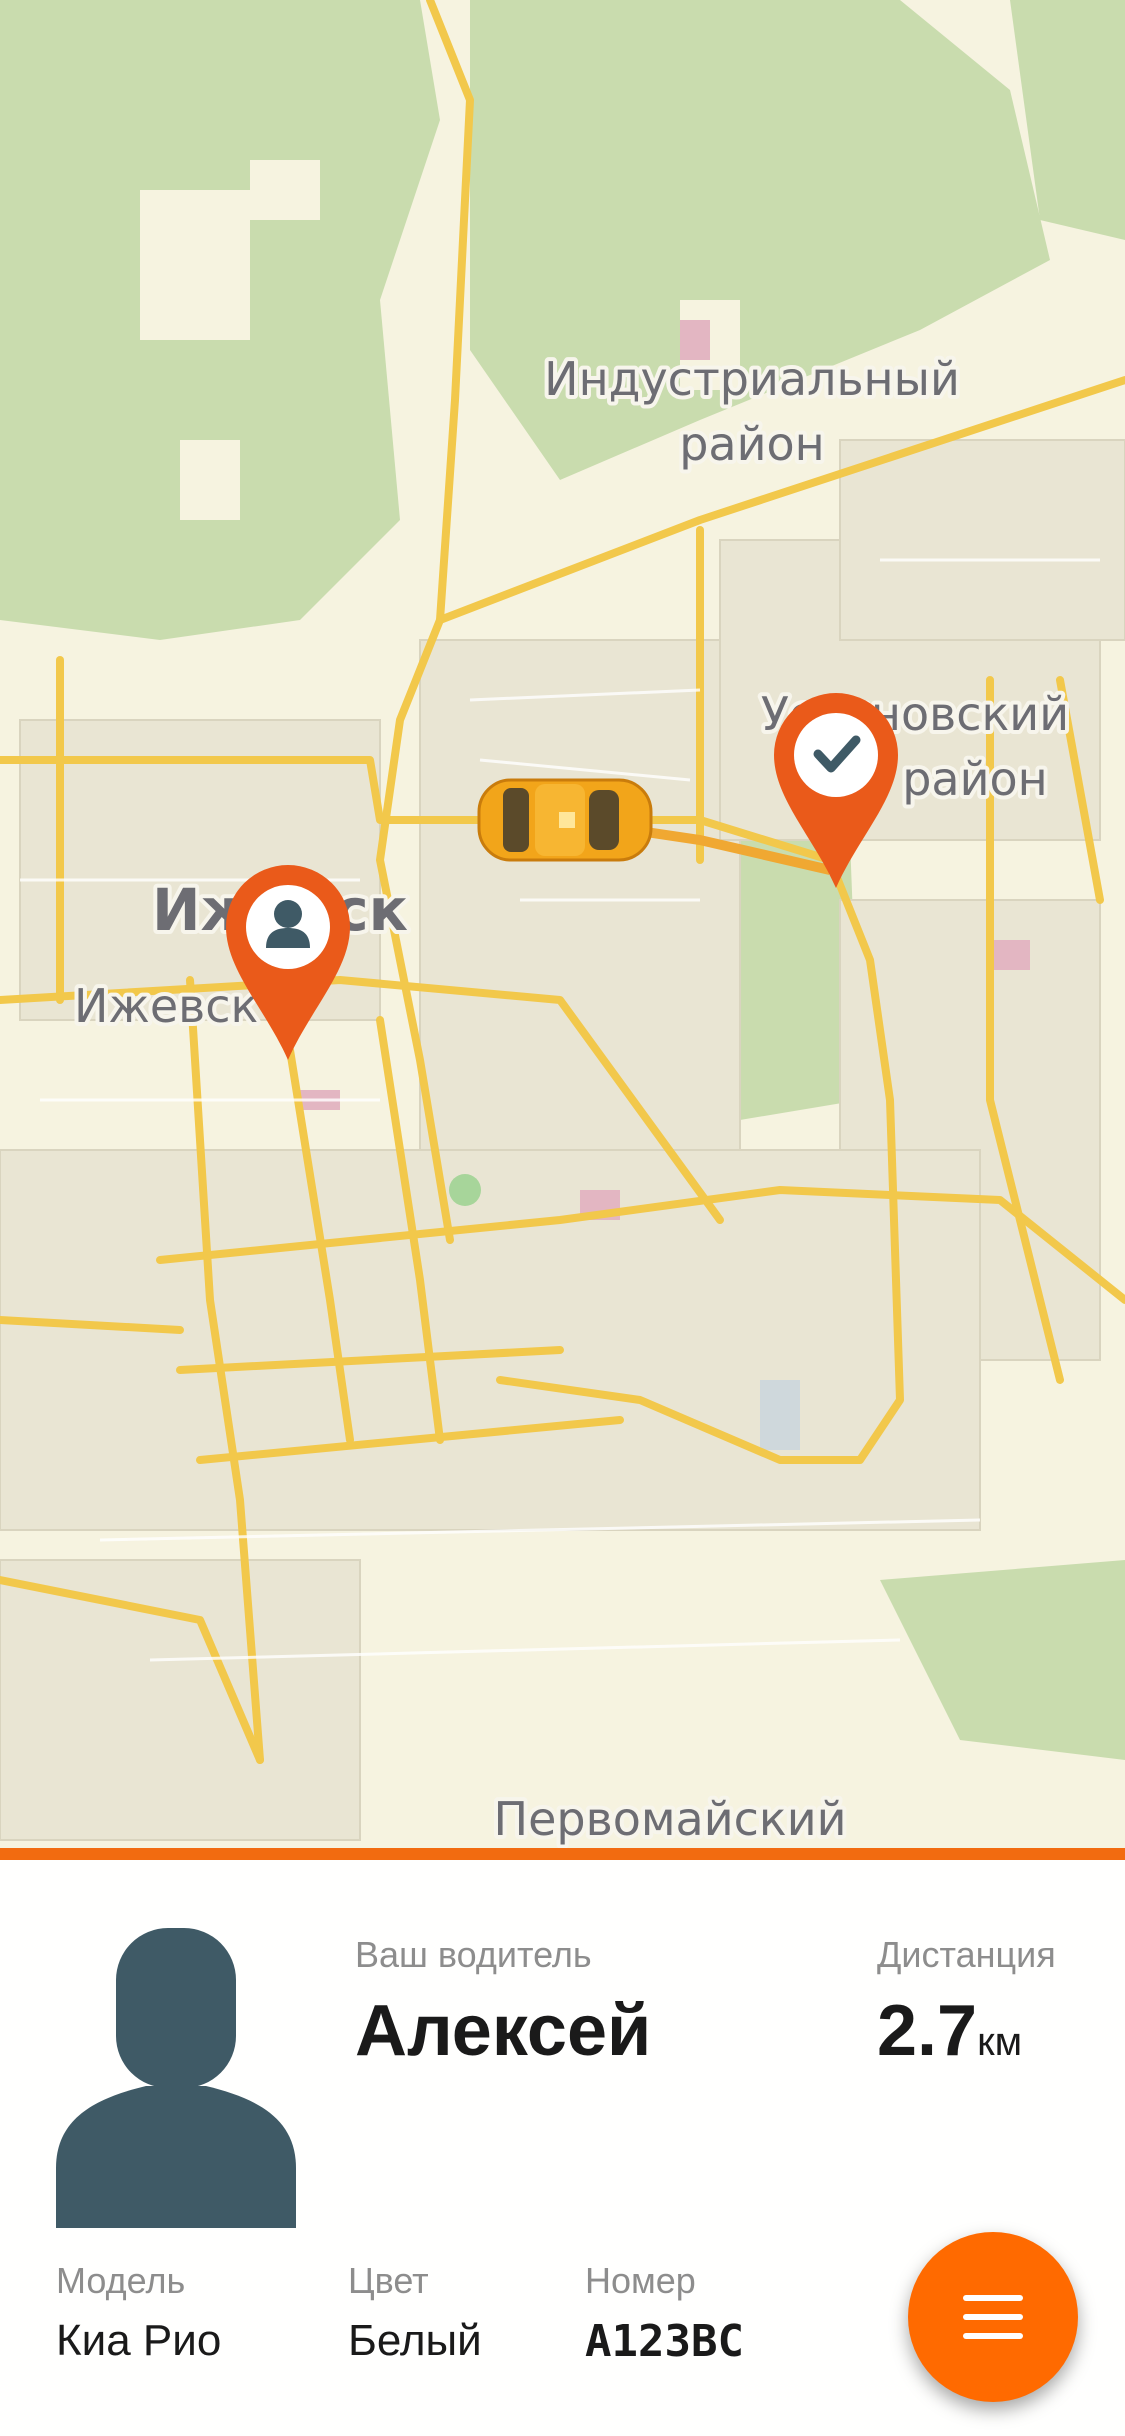 The width and height of the screenshot is (1125, 2436). I want to click on menu-button, so click(993, 2317).